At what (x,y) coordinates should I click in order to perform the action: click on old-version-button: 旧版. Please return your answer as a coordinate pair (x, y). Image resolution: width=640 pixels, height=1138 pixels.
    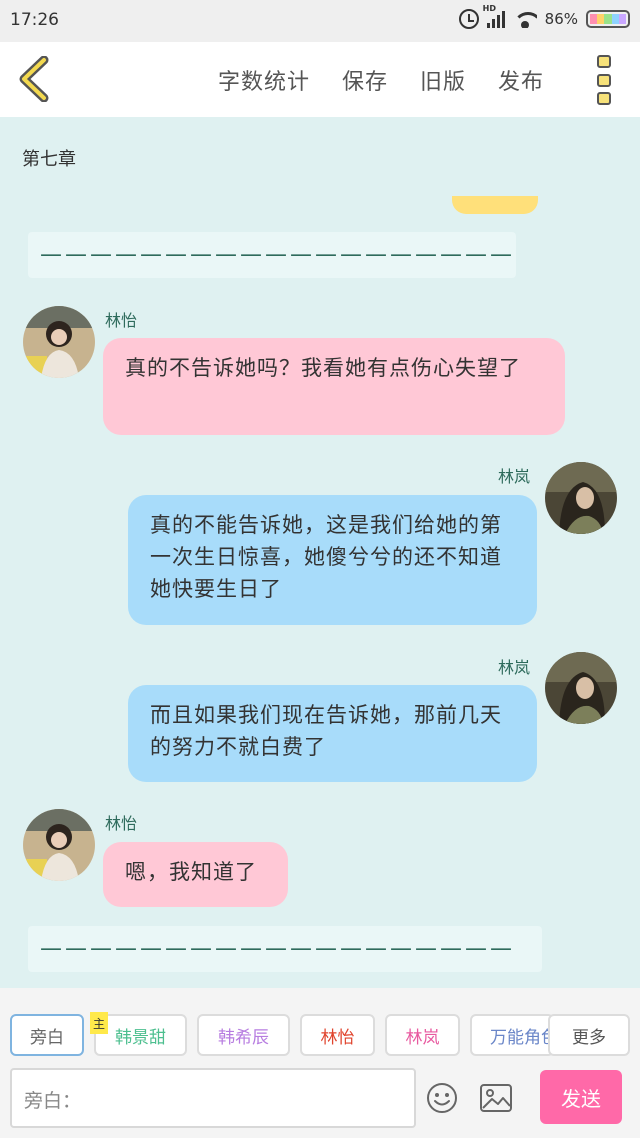
    Looking at the image, I should click on (443, 80).